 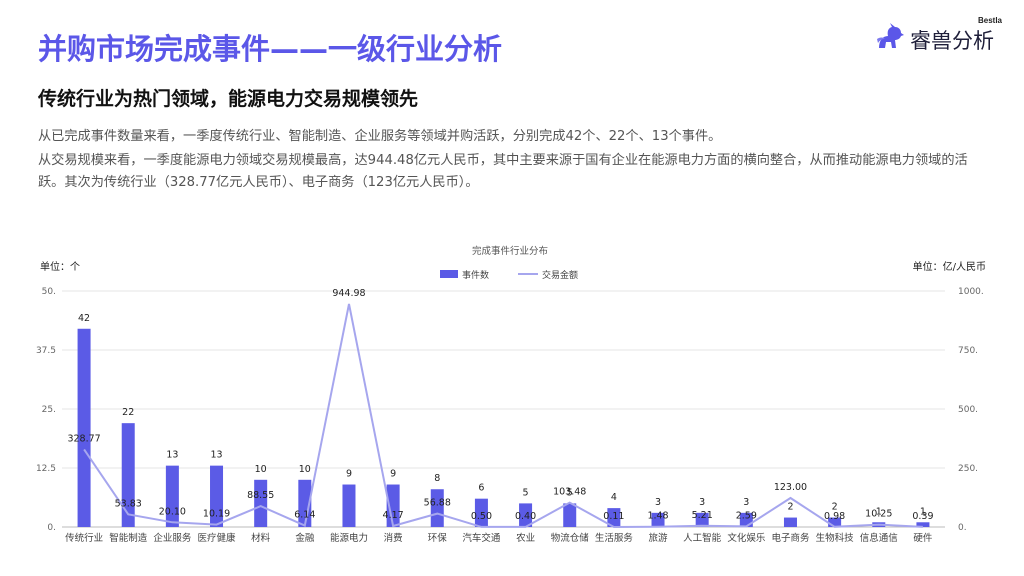 What do you see at coordinates (790, 507) in the screenshot?
I see `event-count-label: 2` at bounding box center [790, 507].